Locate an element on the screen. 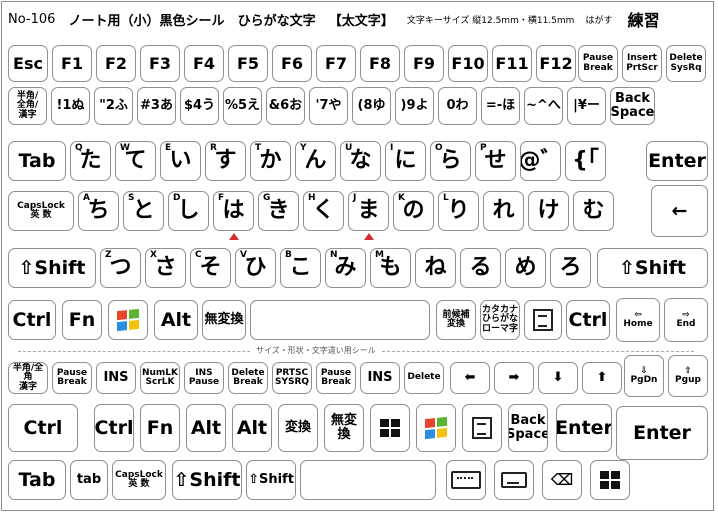 This screenshot has height=514, width=717. kana-key-r4-8: りL is located at coordinates (458, 211).